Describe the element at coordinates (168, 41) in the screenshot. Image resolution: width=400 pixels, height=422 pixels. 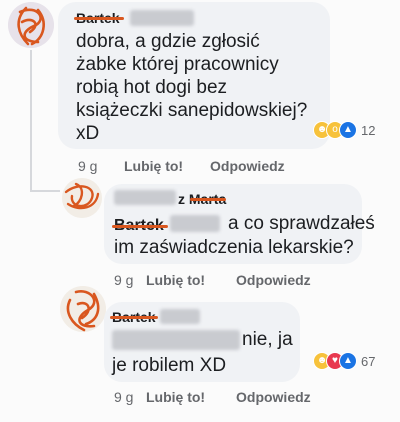
I see `comment-text-line: dobra, a gdzie zgłosić` at that location.